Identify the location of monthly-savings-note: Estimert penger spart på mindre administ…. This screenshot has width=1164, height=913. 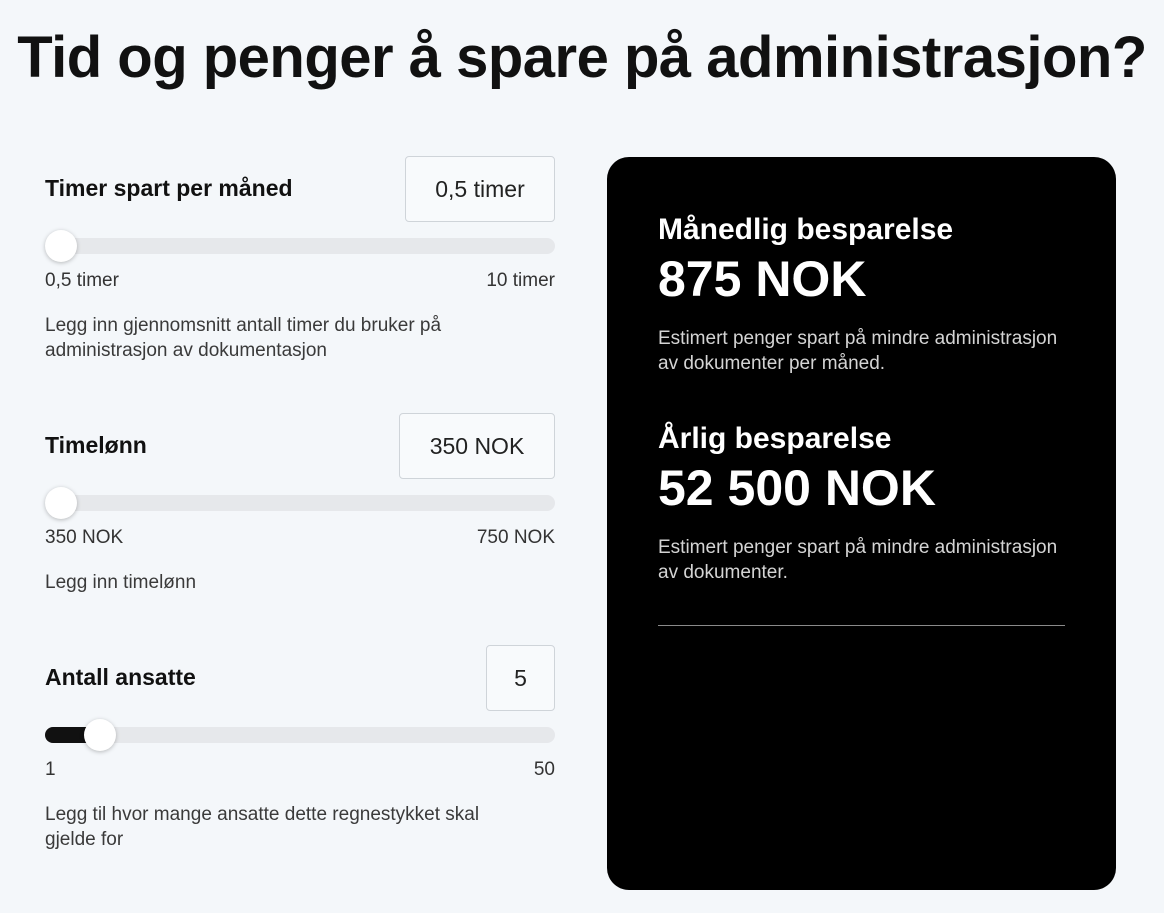
(858, 351).